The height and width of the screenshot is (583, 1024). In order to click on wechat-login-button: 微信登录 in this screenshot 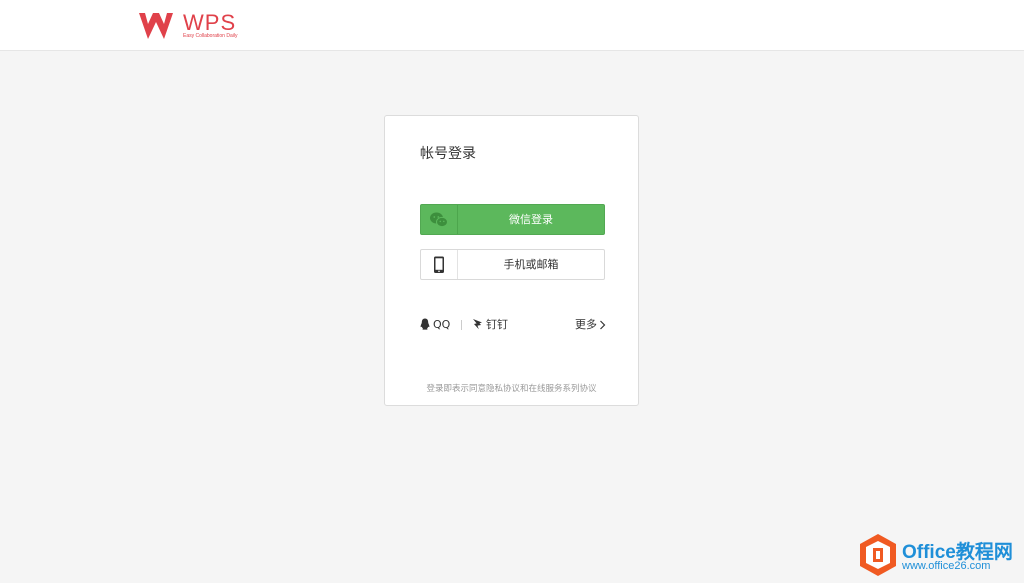, I will do `click(512, 219)`.